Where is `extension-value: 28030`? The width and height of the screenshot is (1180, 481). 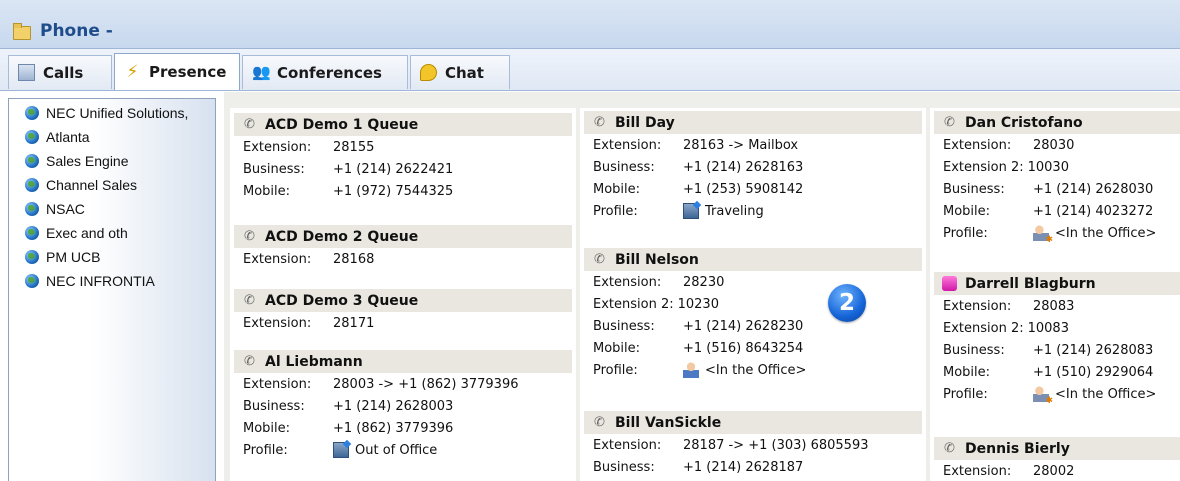 extension-value: 28030 is located at coordinates (1054, 145).